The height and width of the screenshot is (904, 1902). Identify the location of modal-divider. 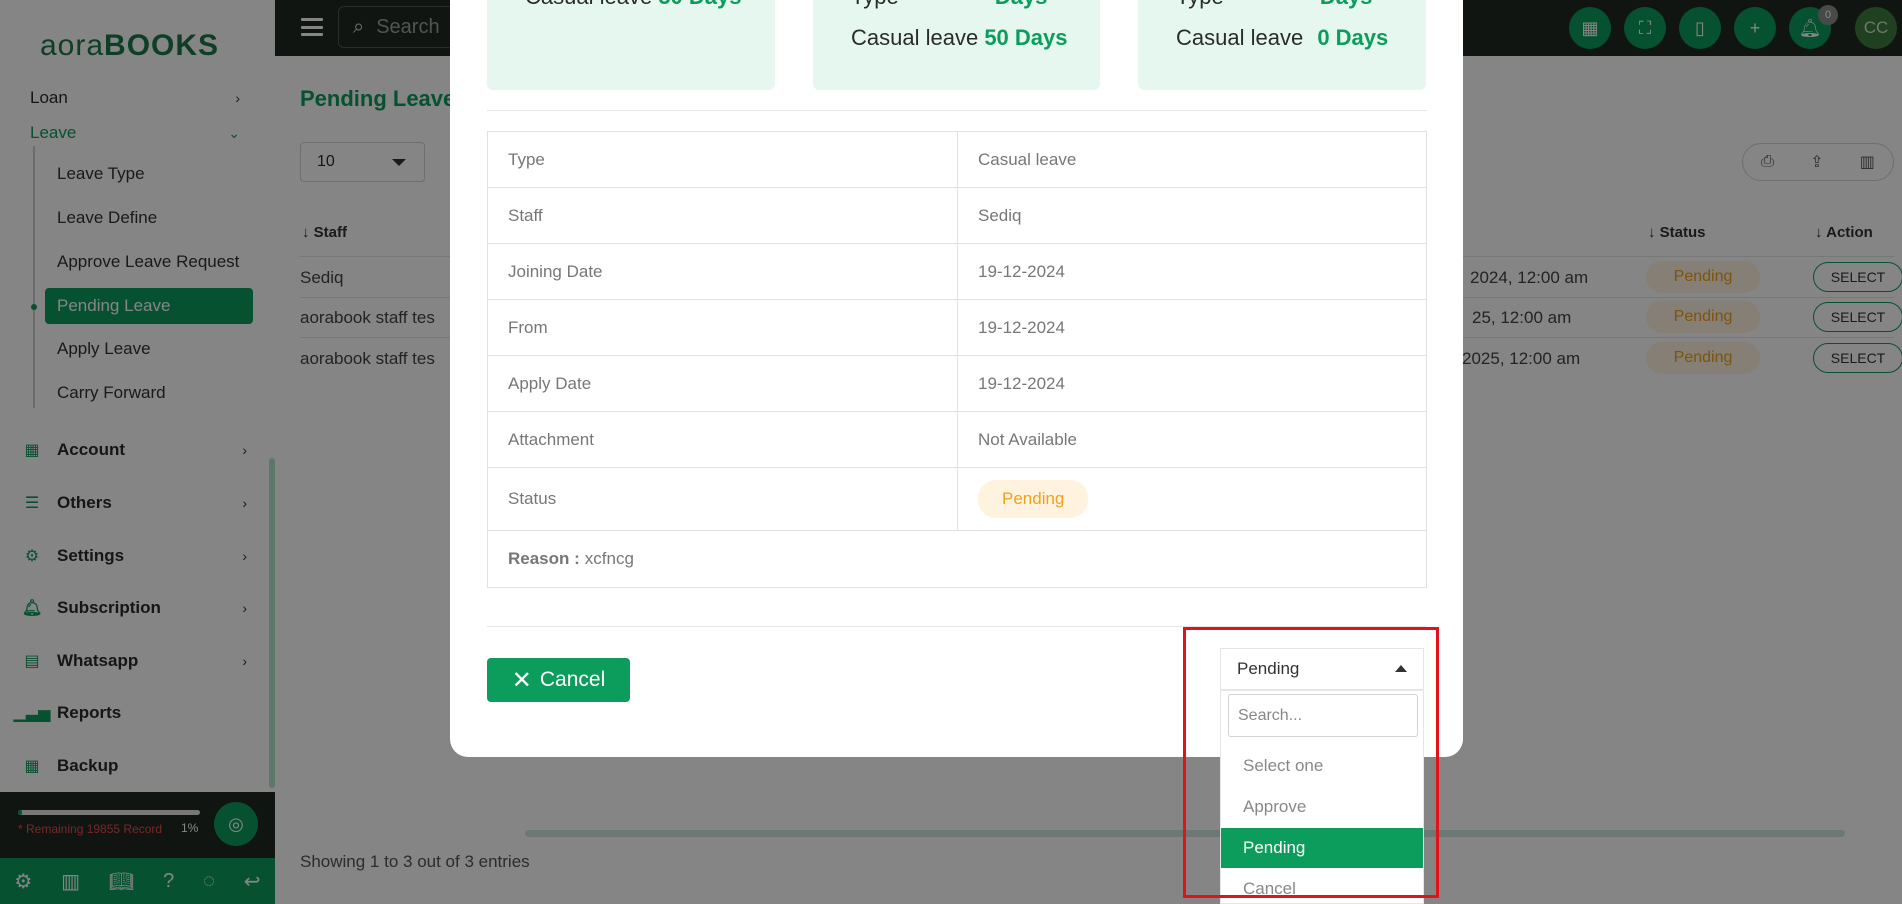
(957, 110).